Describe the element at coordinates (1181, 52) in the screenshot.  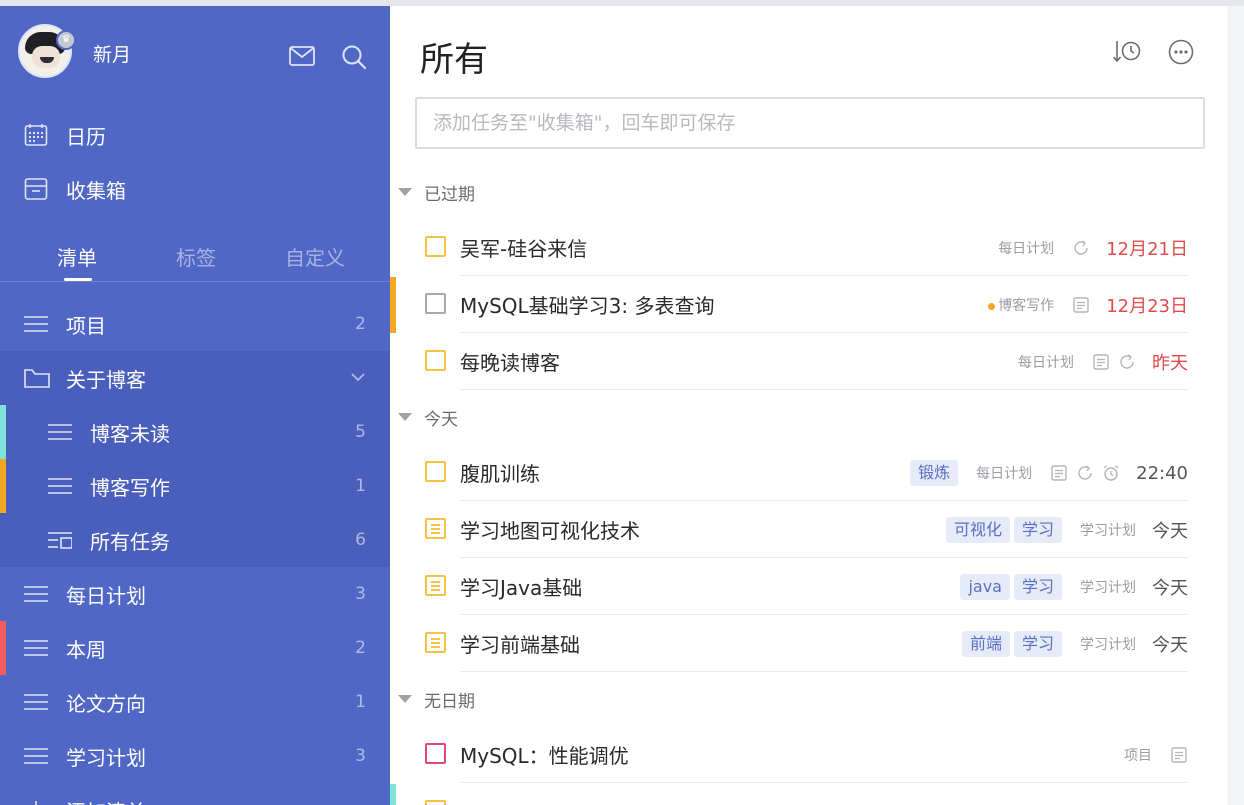
I see `more-icon` at that location.